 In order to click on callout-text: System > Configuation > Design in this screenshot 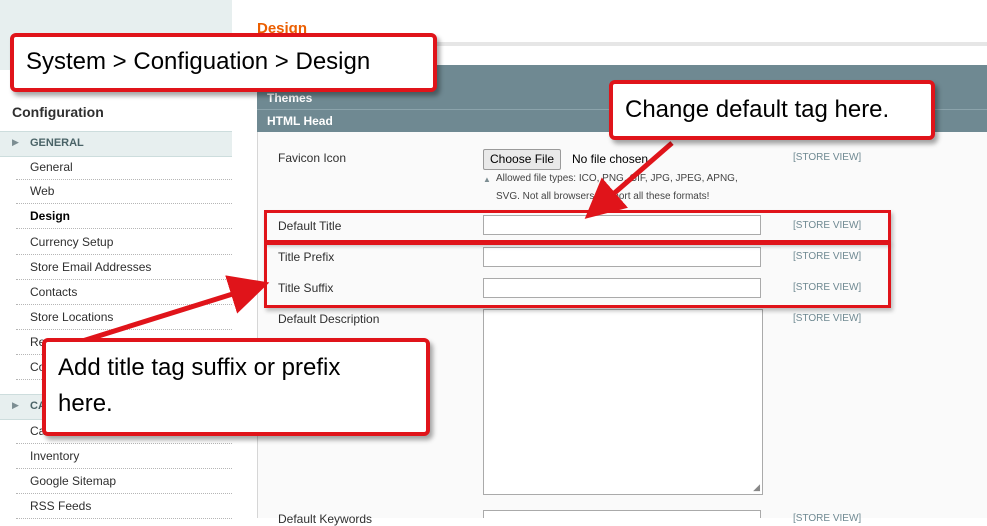, I will do `click(198, 61)`.